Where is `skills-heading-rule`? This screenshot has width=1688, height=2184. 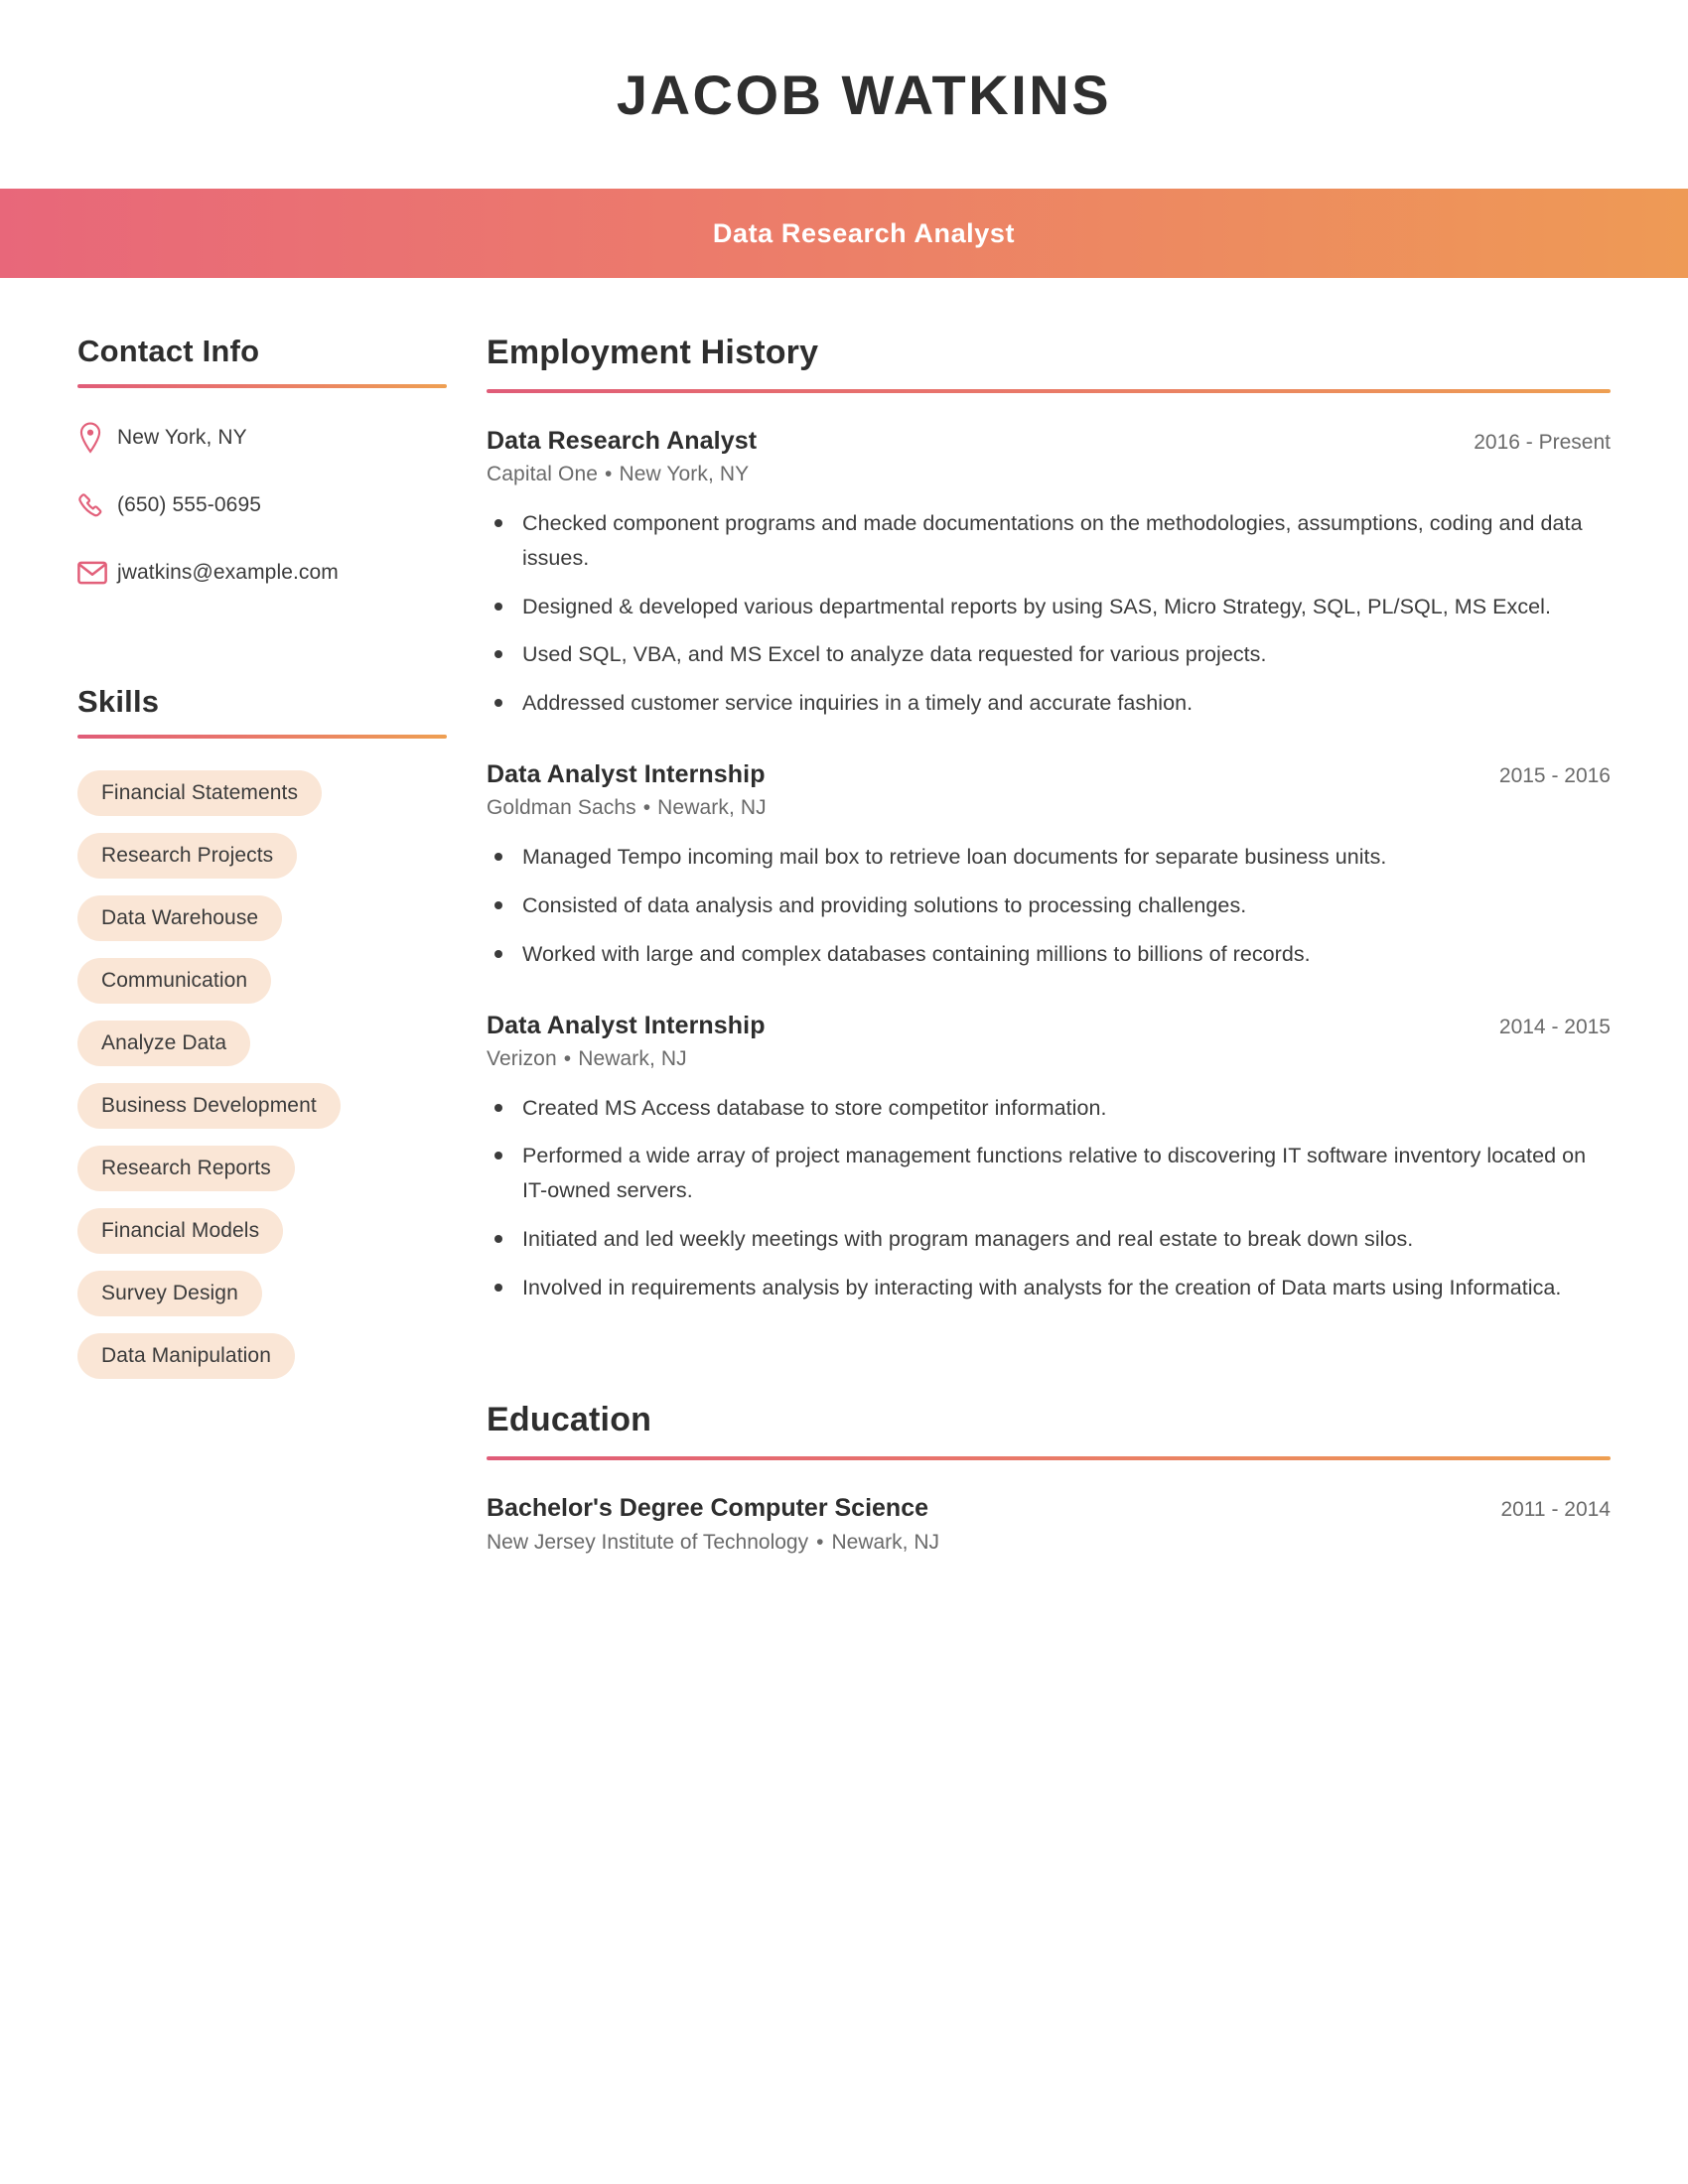 skills-heading-rule is located at coordinates (262, 737).